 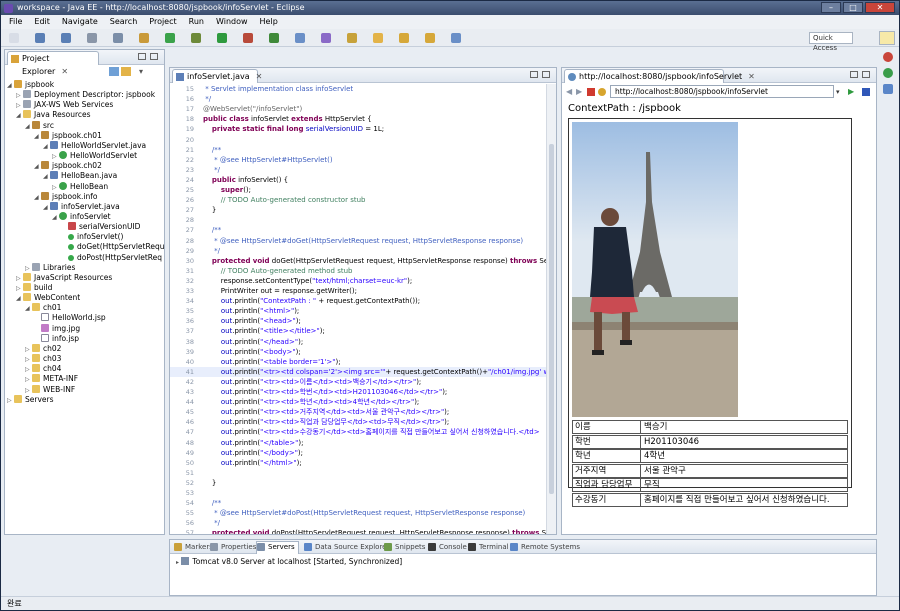 I want to click on save-all-icon, so click(x=66, y=38).